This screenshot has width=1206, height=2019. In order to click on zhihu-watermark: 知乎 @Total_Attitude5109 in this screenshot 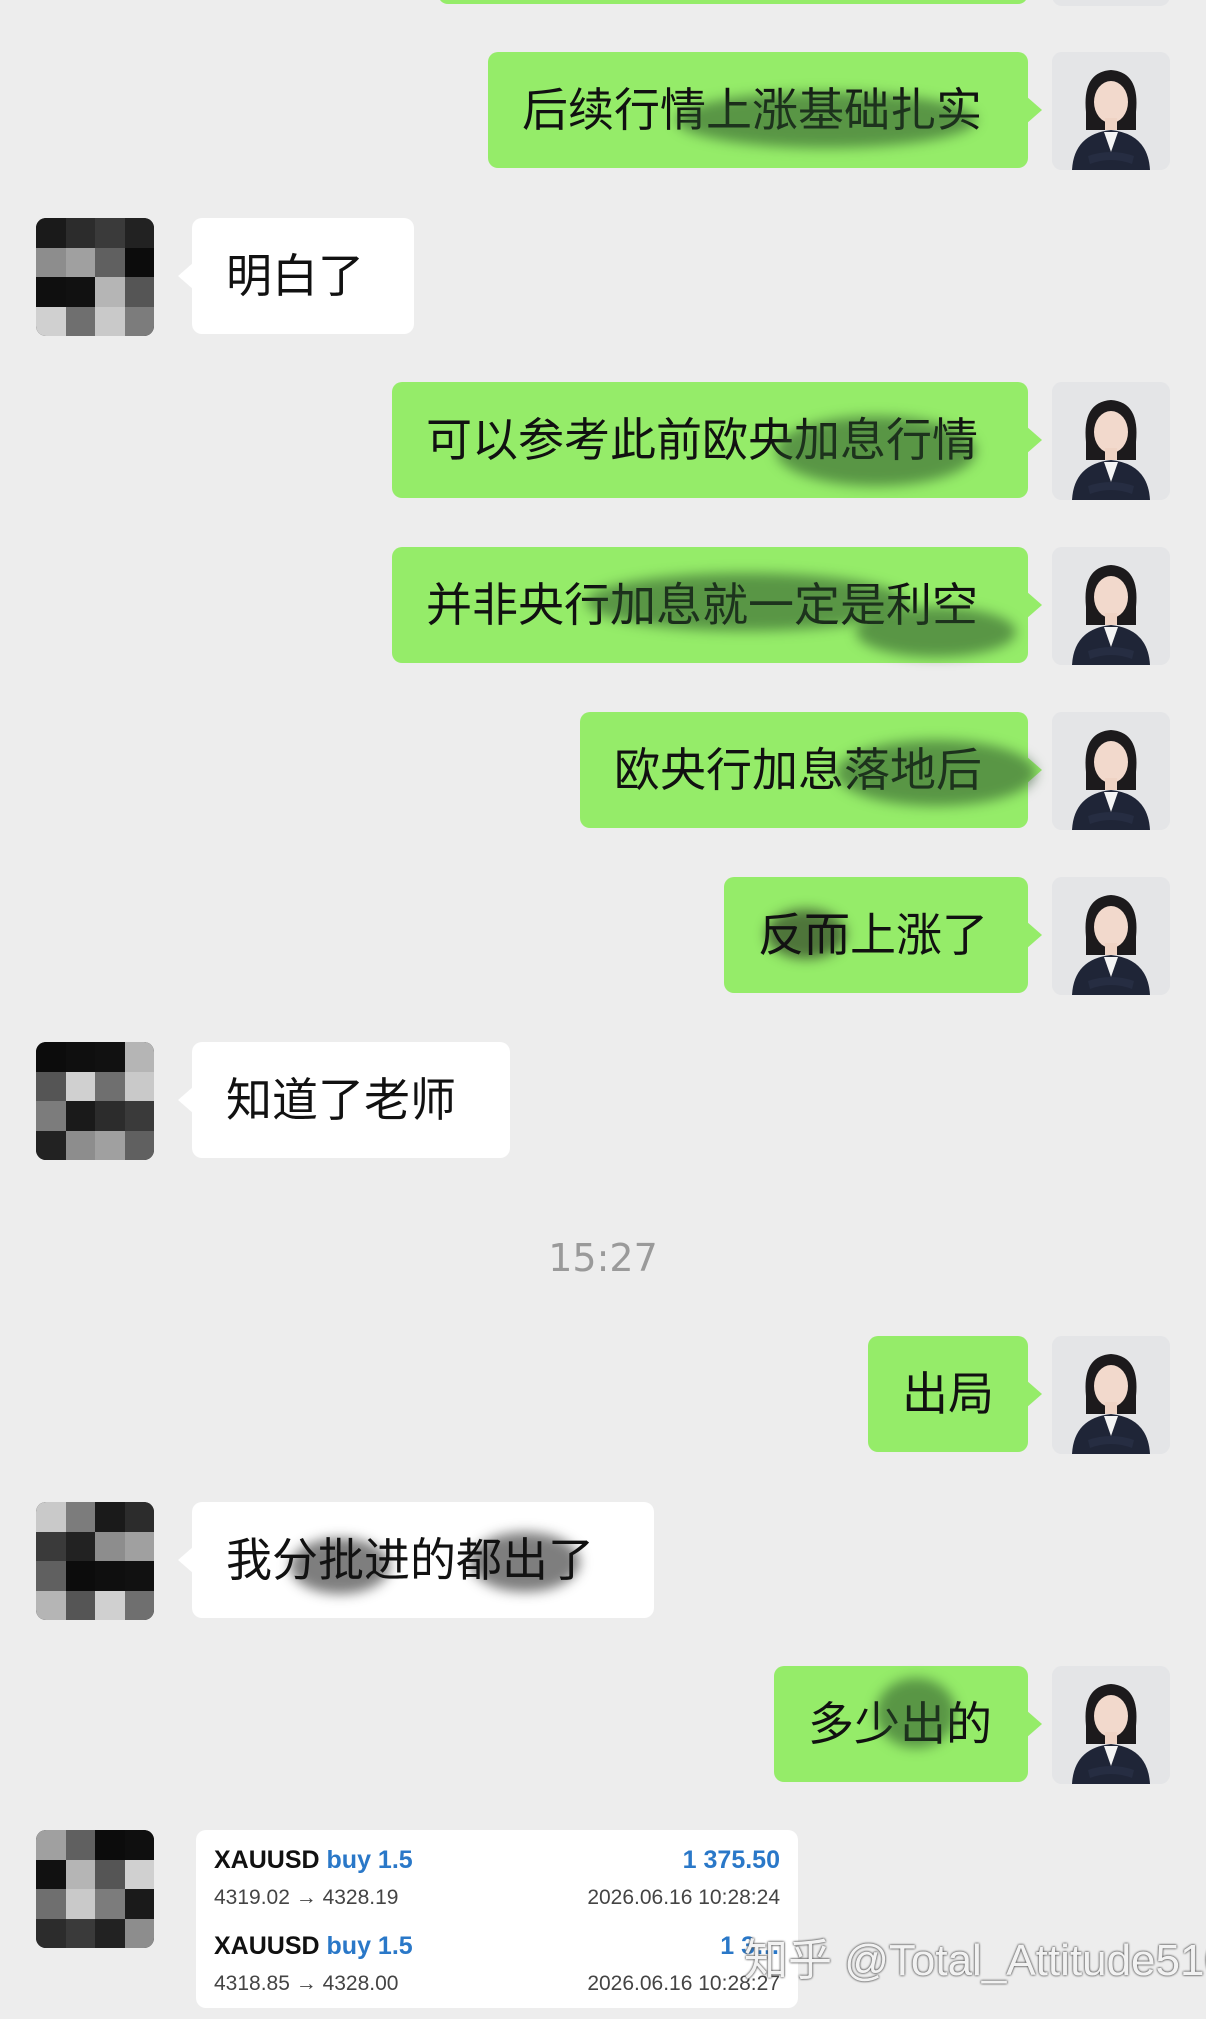, I will do `click(975, 1960)`.